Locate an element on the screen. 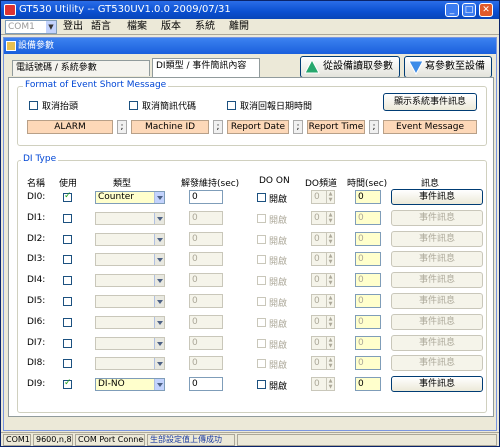 Image resolution: width=500 pixels, height=447 pixels. show-system-event-button: 顯示系統事件訊息 is located at coordinates (430, 102).